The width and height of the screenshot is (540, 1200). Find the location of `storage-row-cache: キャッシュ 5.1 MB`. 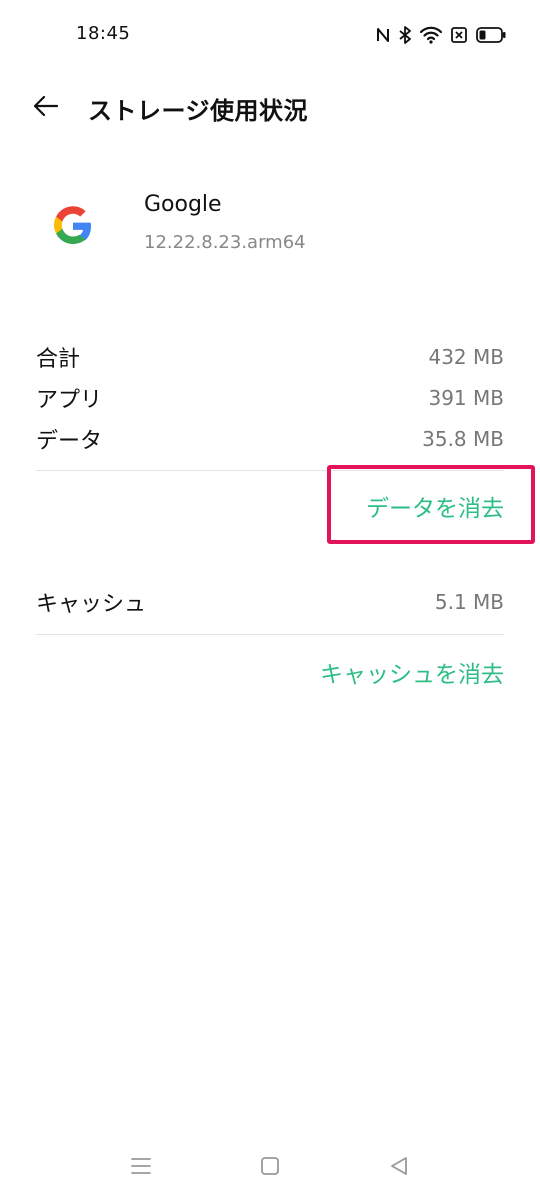

storage-row-cache: キャッシュ 5.1 MB is located at coordinates (270, 602).